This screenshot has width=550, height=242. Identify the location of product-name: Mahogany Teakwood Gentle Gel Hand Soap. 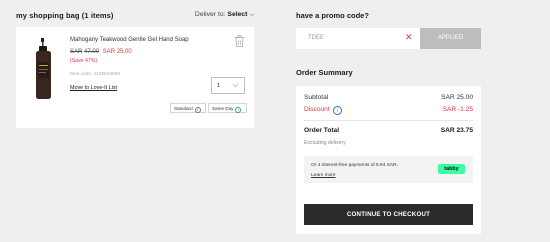
(129, 40).